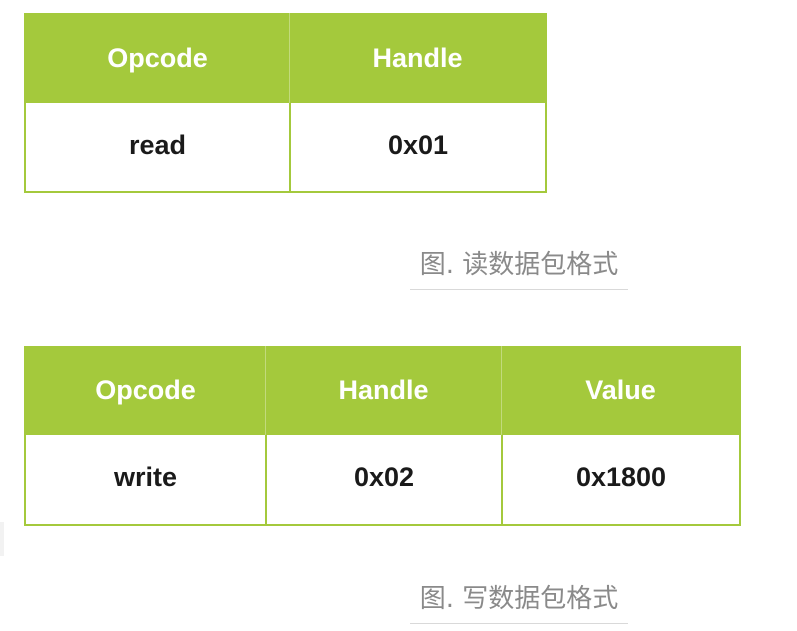 The height and width of the screenshot is (631, 797). Describe the element at coordinates (2, 539) in the screenshot. I see `edge-fragment` at that location.